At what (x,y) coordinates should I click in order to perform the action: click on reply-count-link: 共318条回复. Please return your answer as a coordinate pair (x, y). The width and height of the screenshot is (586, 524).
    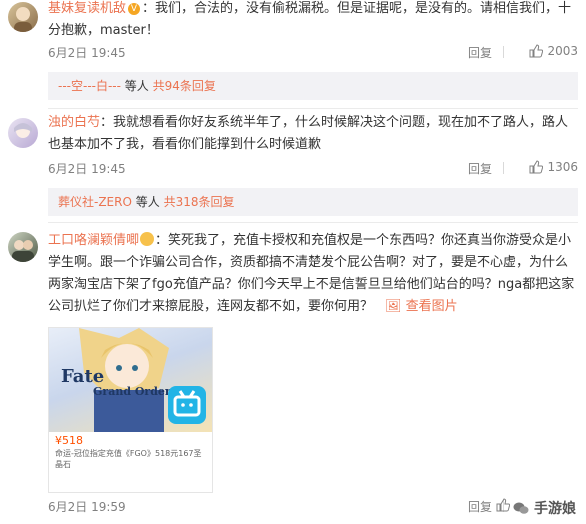
    Looking at the image, I should click on (199, 202).